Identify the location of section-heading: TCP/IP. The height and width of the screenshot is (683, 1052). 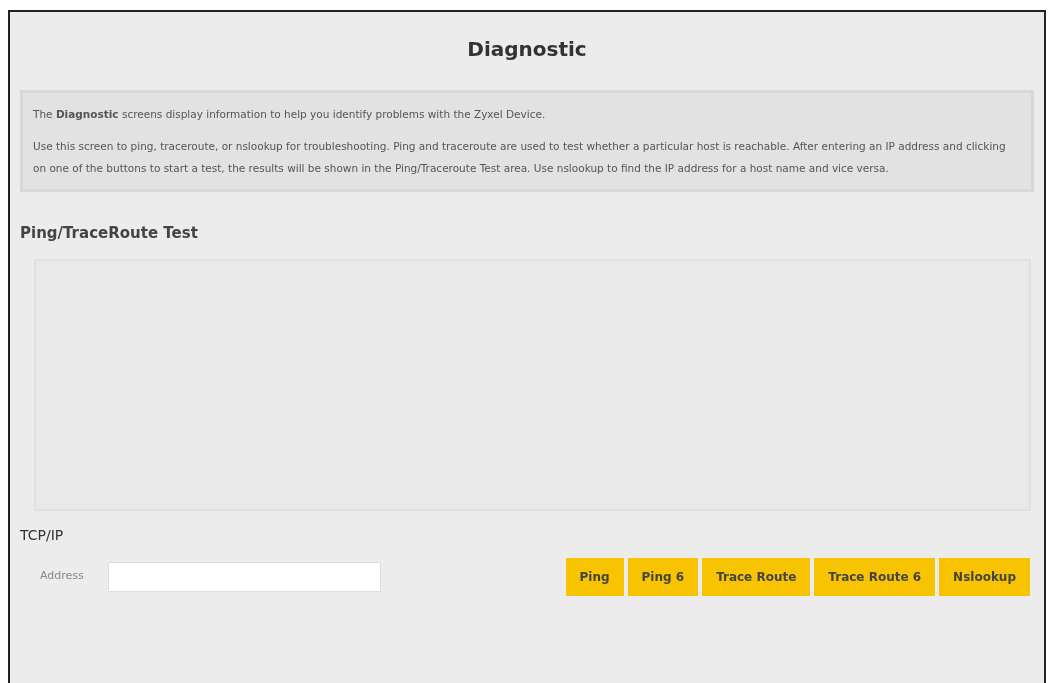
(42, 535).